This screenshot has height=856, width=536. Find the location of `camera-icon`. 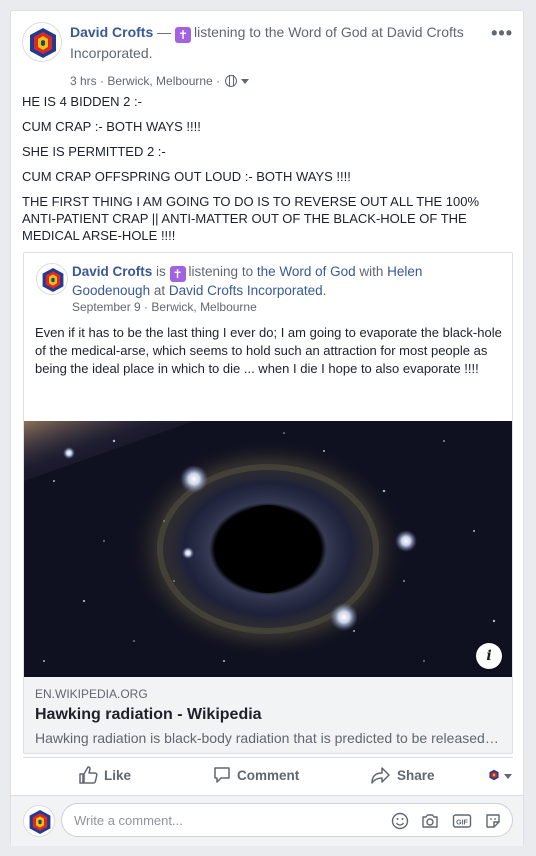

camera-icon is located at coordinates (430, 823).